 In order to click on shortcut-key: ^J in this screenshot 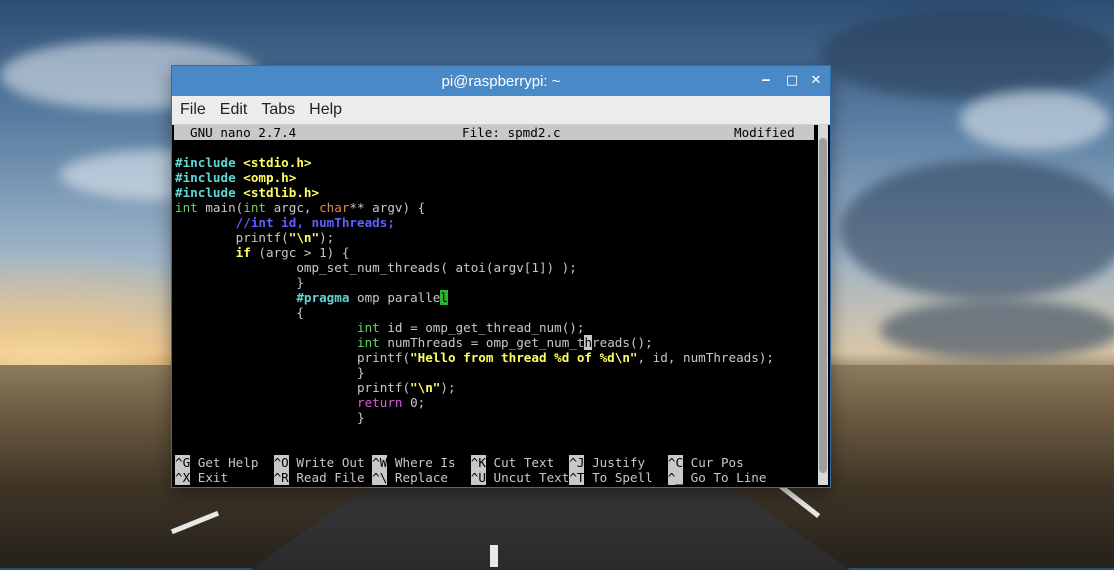, I will do `click(577, 462)`.